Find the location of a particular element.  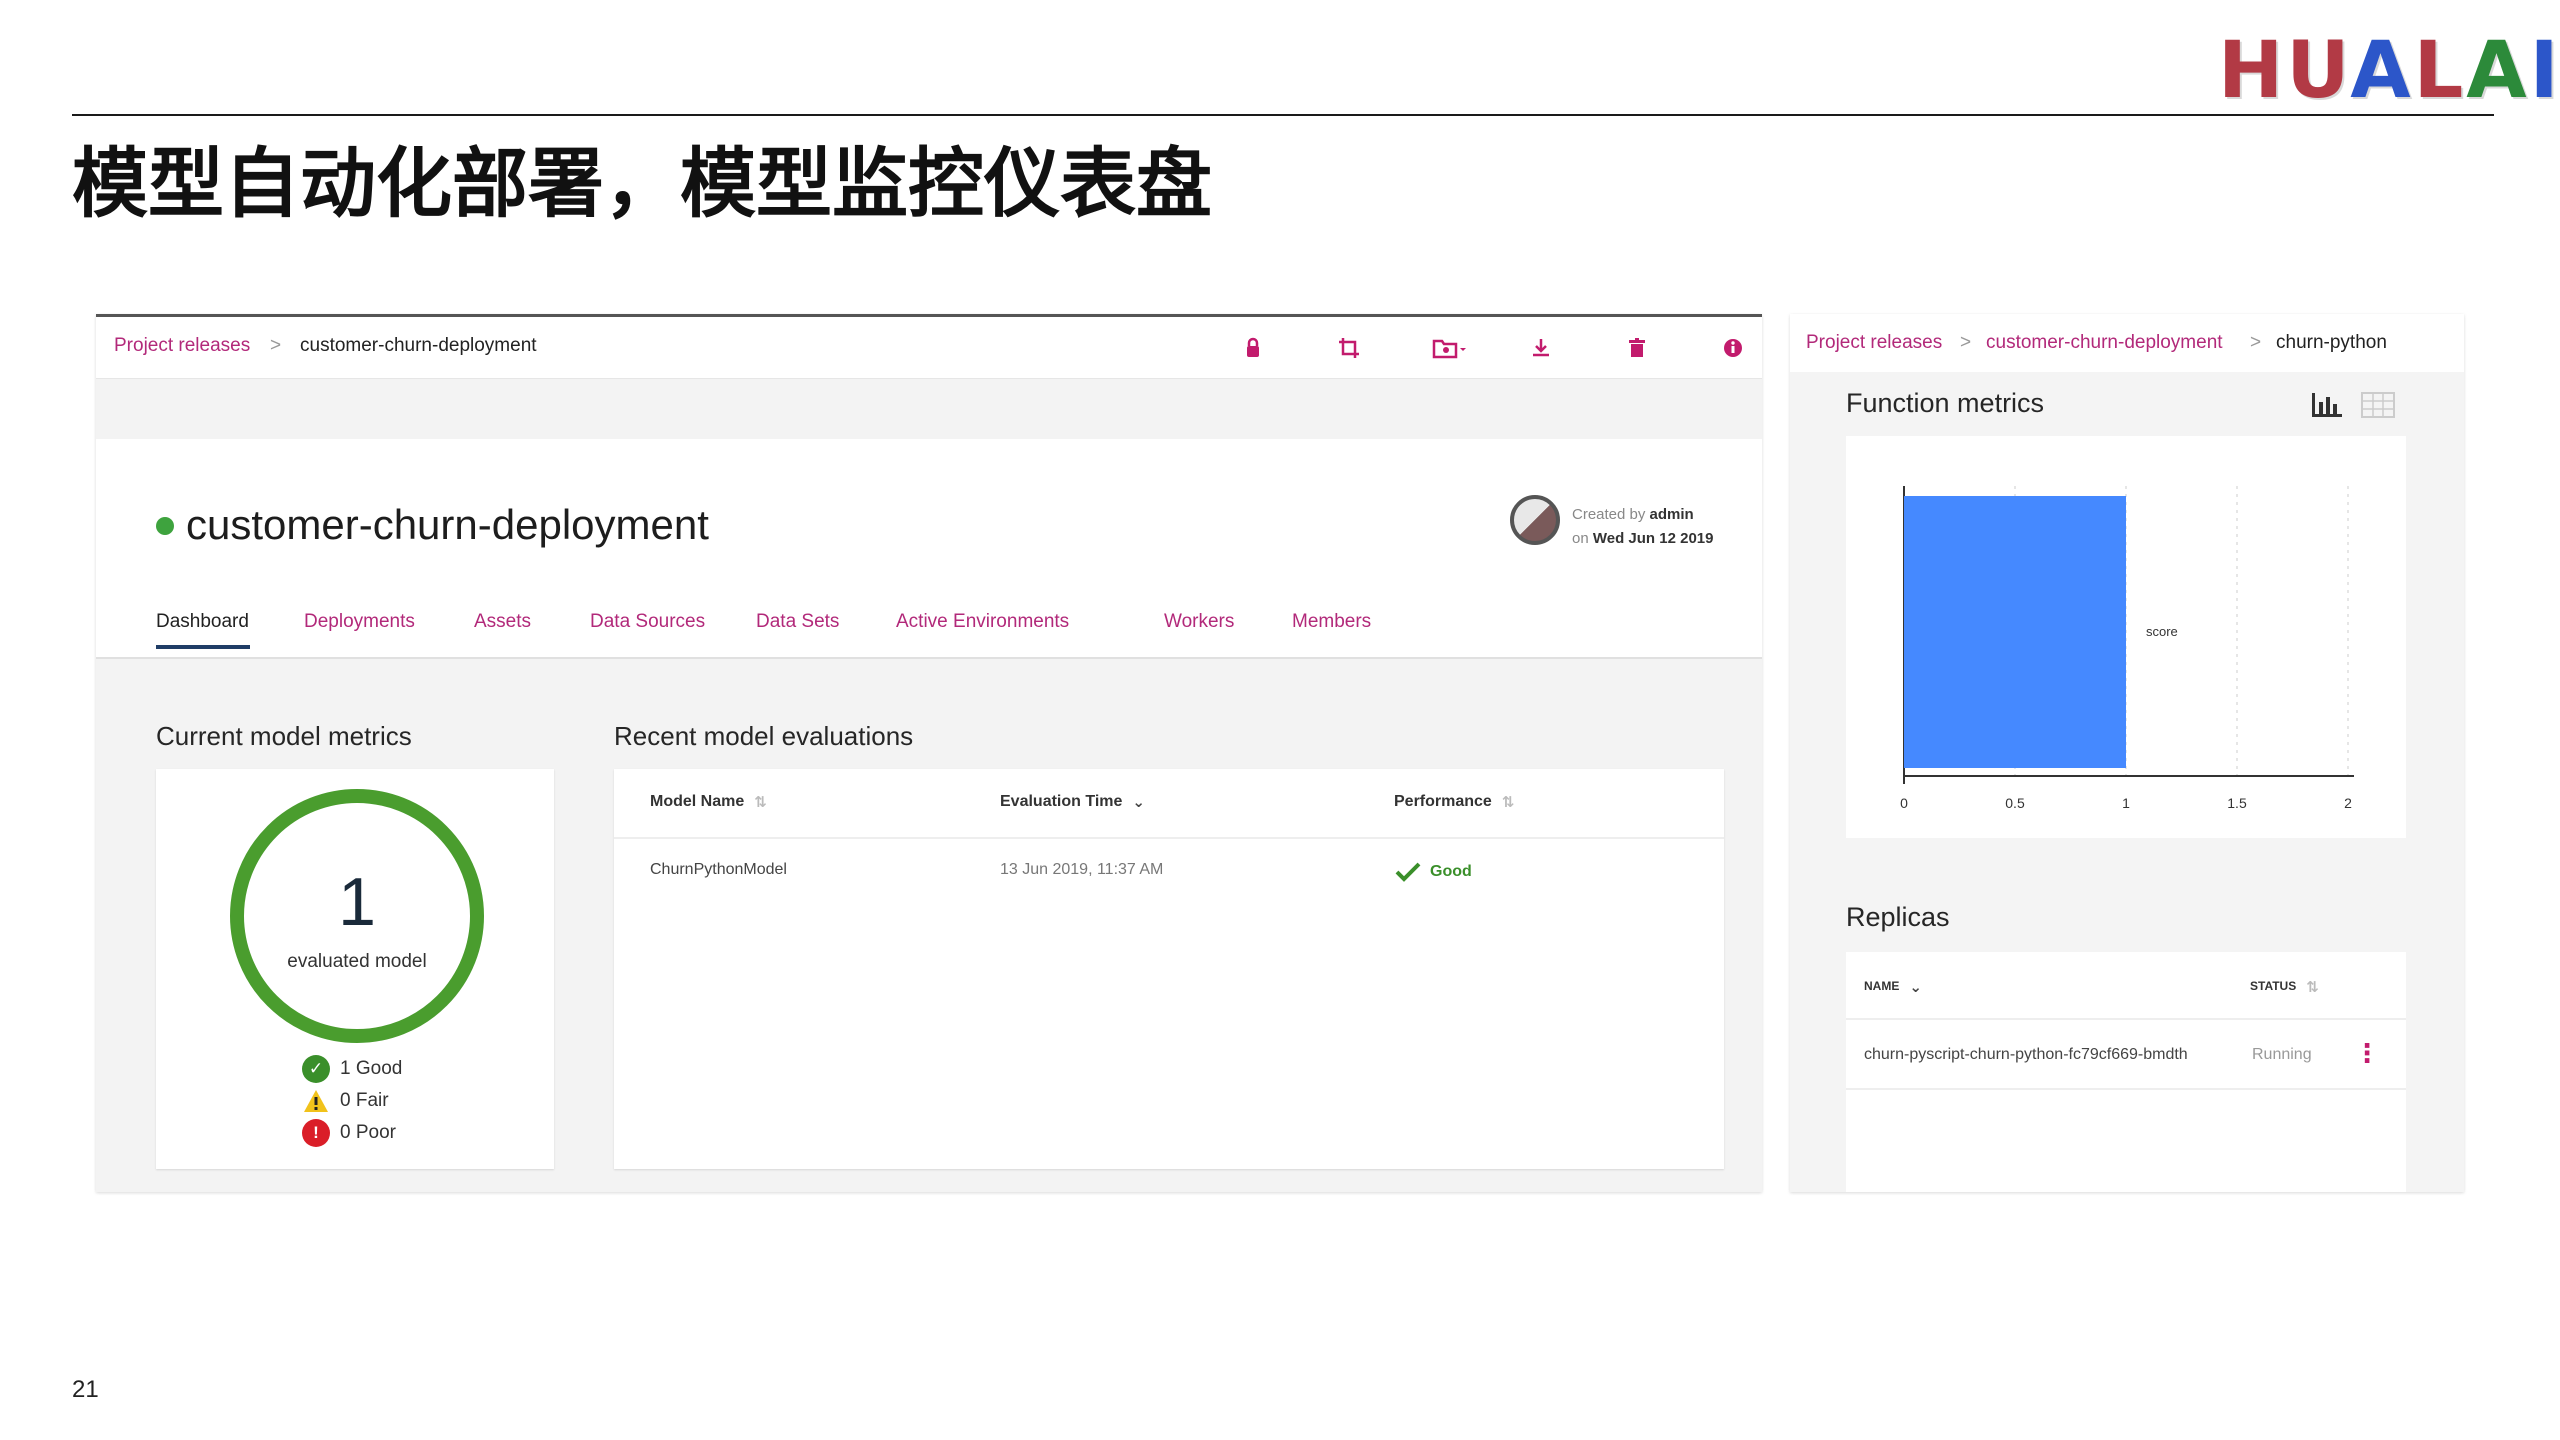

function-metrics-title: Function metrics is located at coordinates (1945, 403).